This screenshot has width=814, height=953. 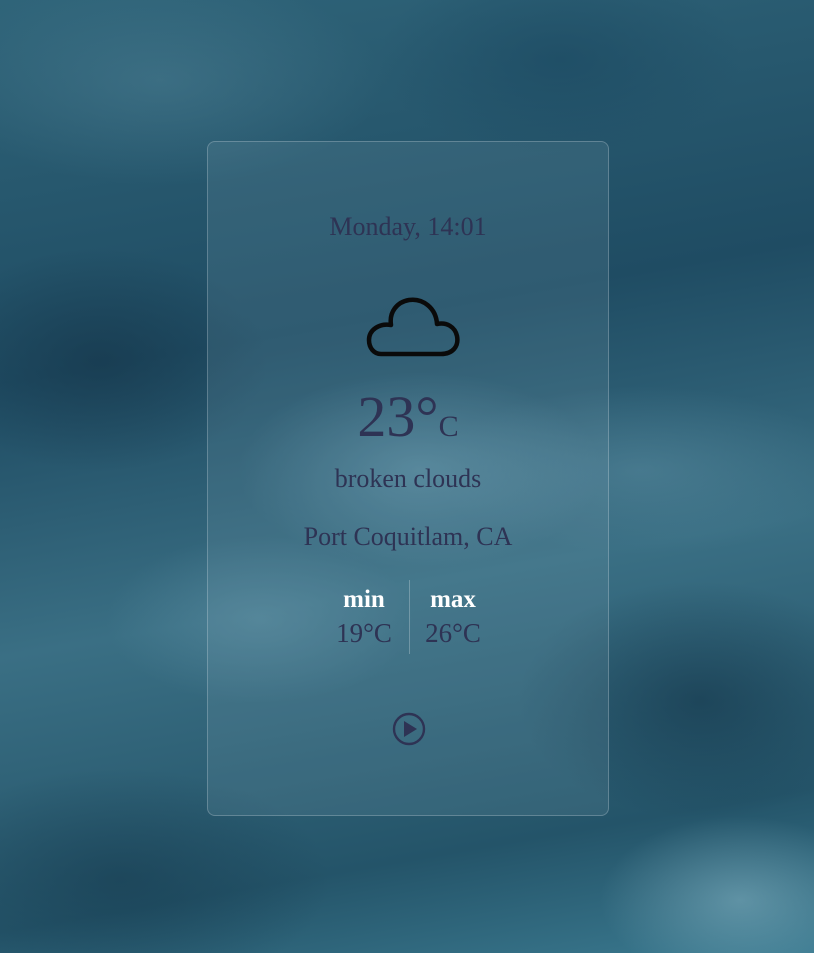 I want to click on max-label: max, so click(x=453, y=599).